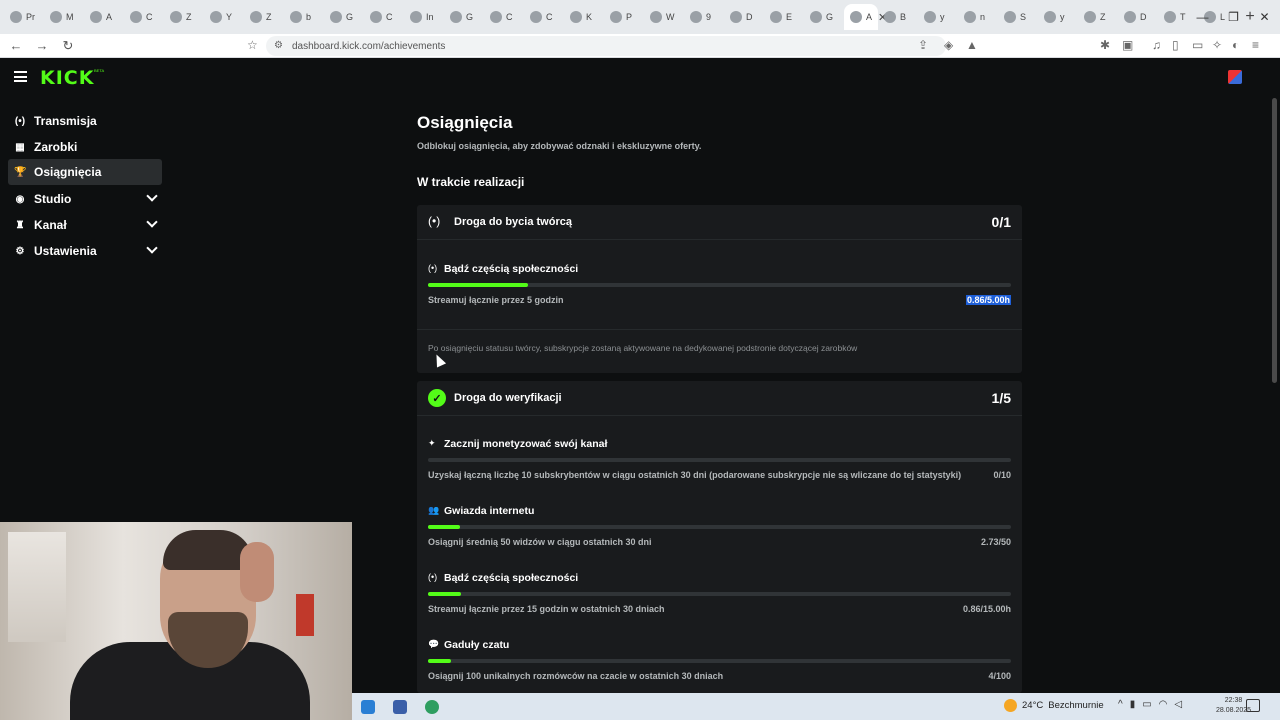 This screenshot has width=1280, height=720. What do you see at coordinates (978, 17) in the screenshot?
I see `browser-tab: n` at bounding box center [978, 17].